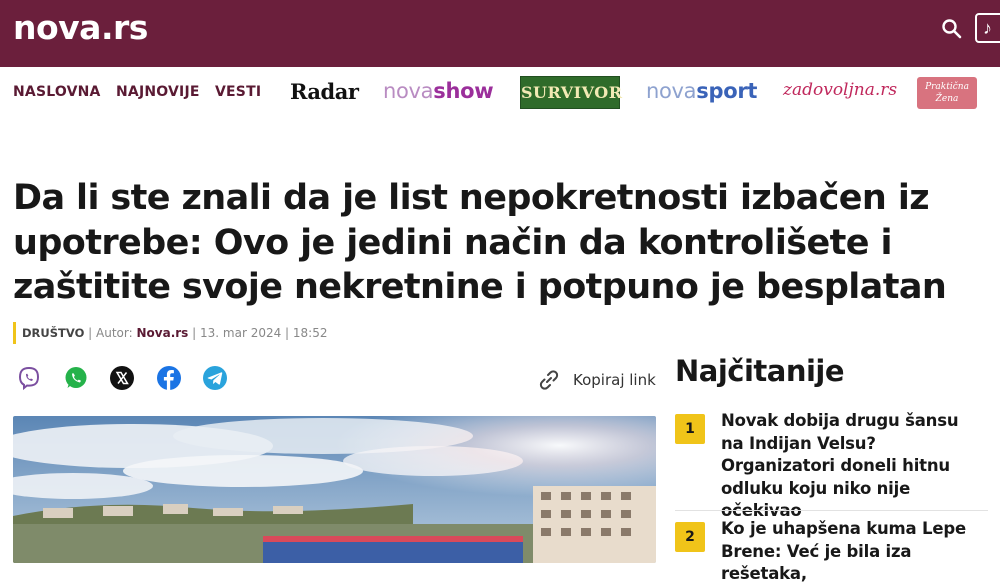 This screenshot has height=586, width=1000. I want to click on copy-link-label: Kopiraj link, so click(614, 380).